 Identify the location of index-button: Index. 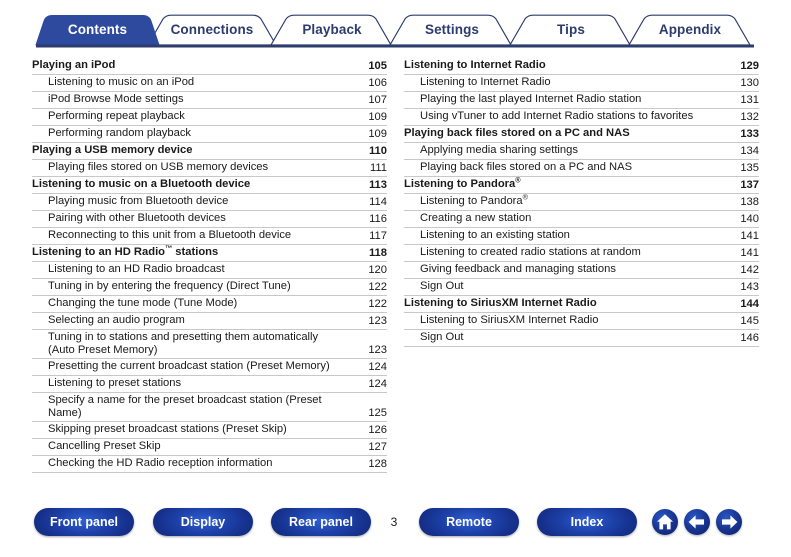
(587, 522).